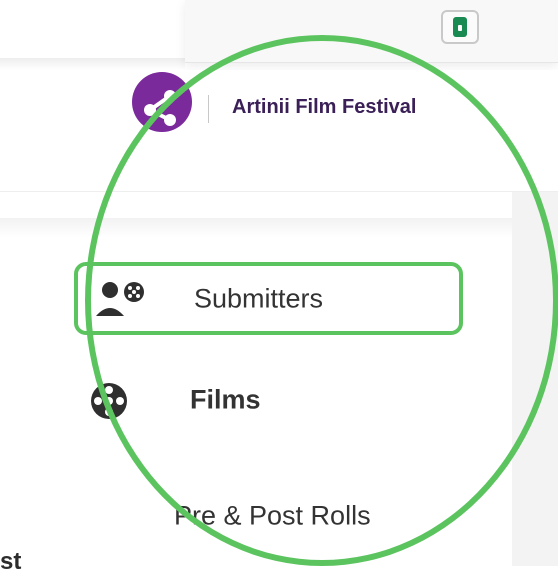  I want to click on sidebar-item-label: Pre & Post Rolls, so click(272, 515).